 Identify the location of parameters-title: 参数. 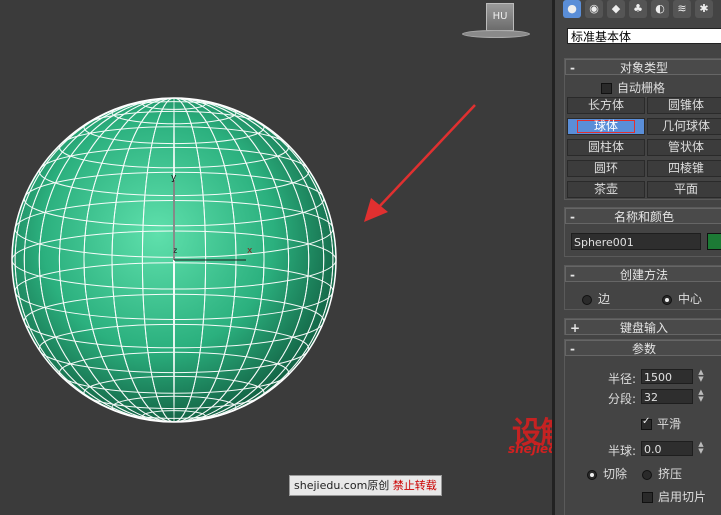
(643, 349).